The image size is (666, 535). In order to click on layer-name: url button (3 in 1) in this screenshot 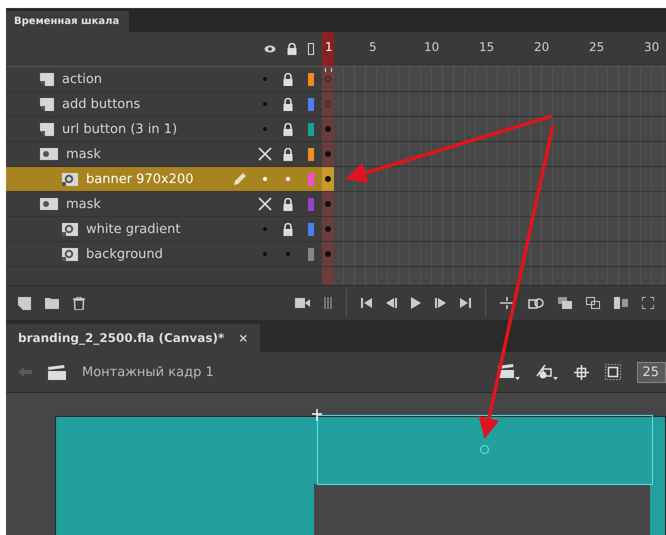, I will do `click(120, 129)`.